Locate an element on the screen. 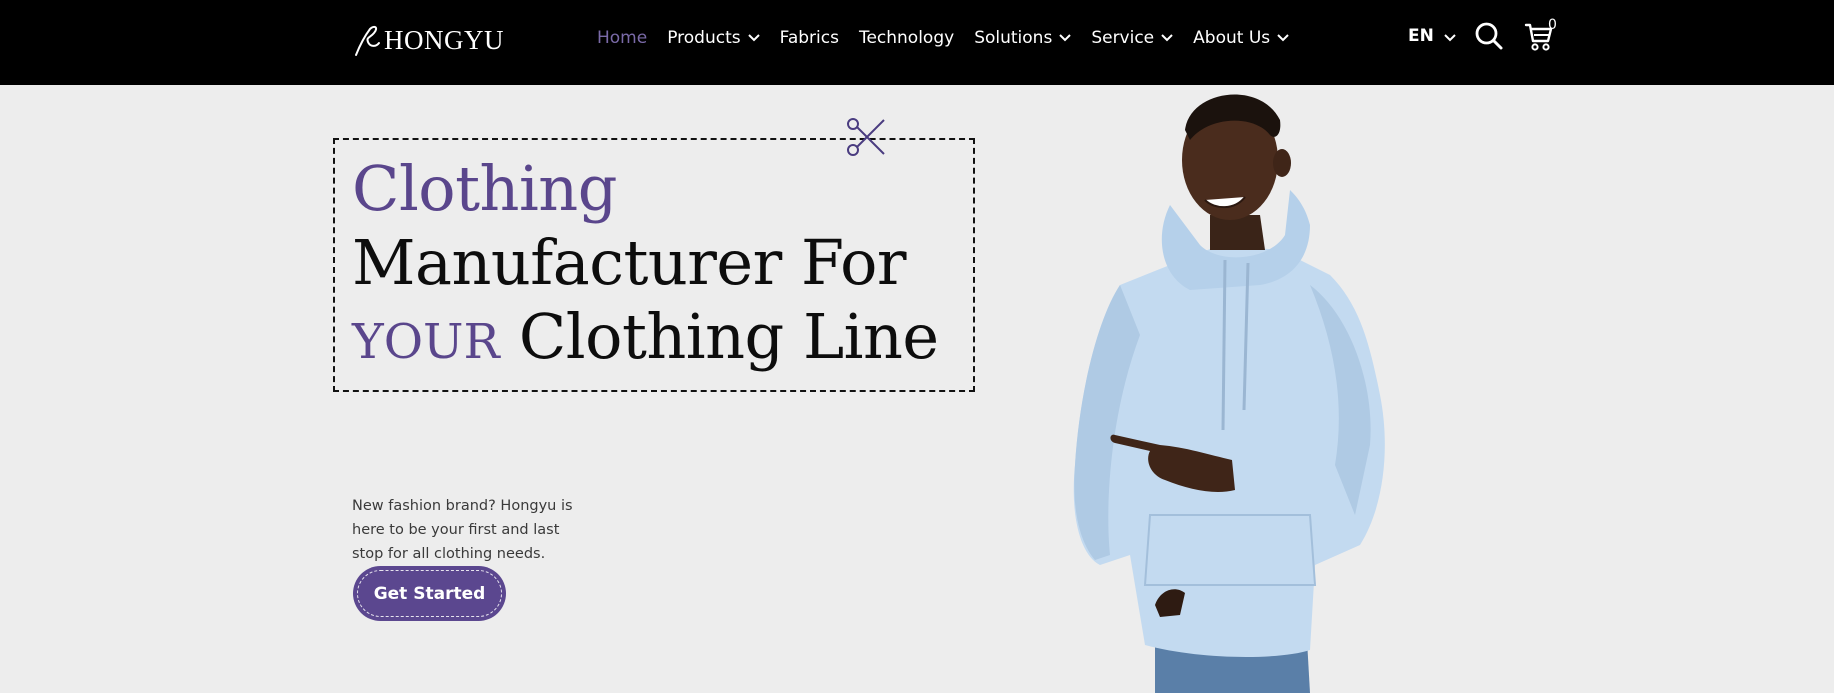 Image resolution: width=1834 pixels, height=693 pixels. nav-technology-label: Technology is located at coordinates (906, 37).